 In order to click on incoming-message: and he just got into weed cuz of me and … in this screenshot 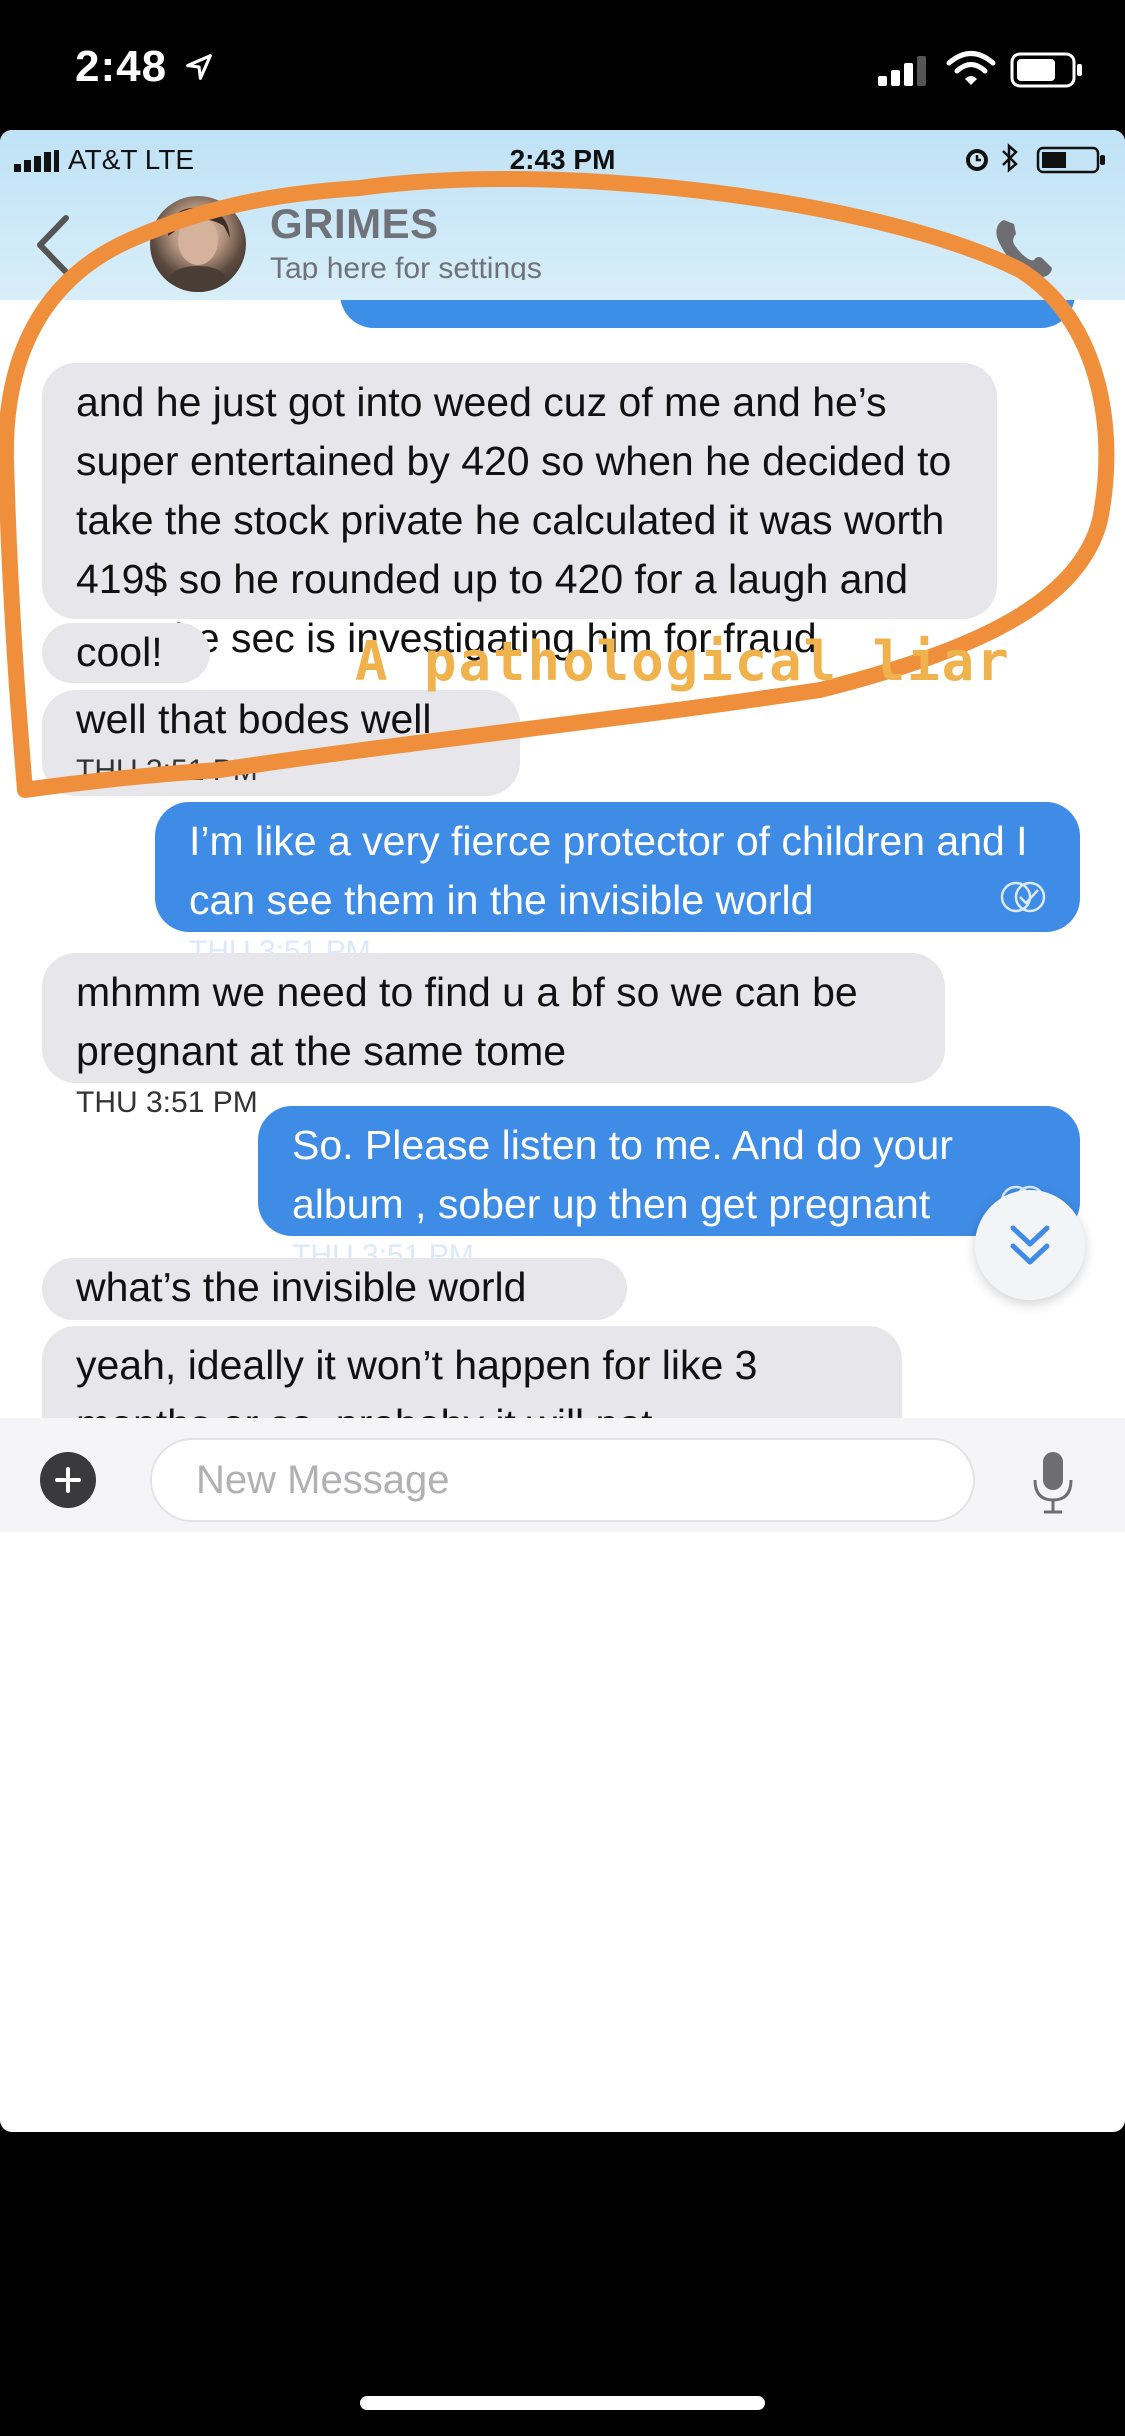, I will do `click(519, 512)`.